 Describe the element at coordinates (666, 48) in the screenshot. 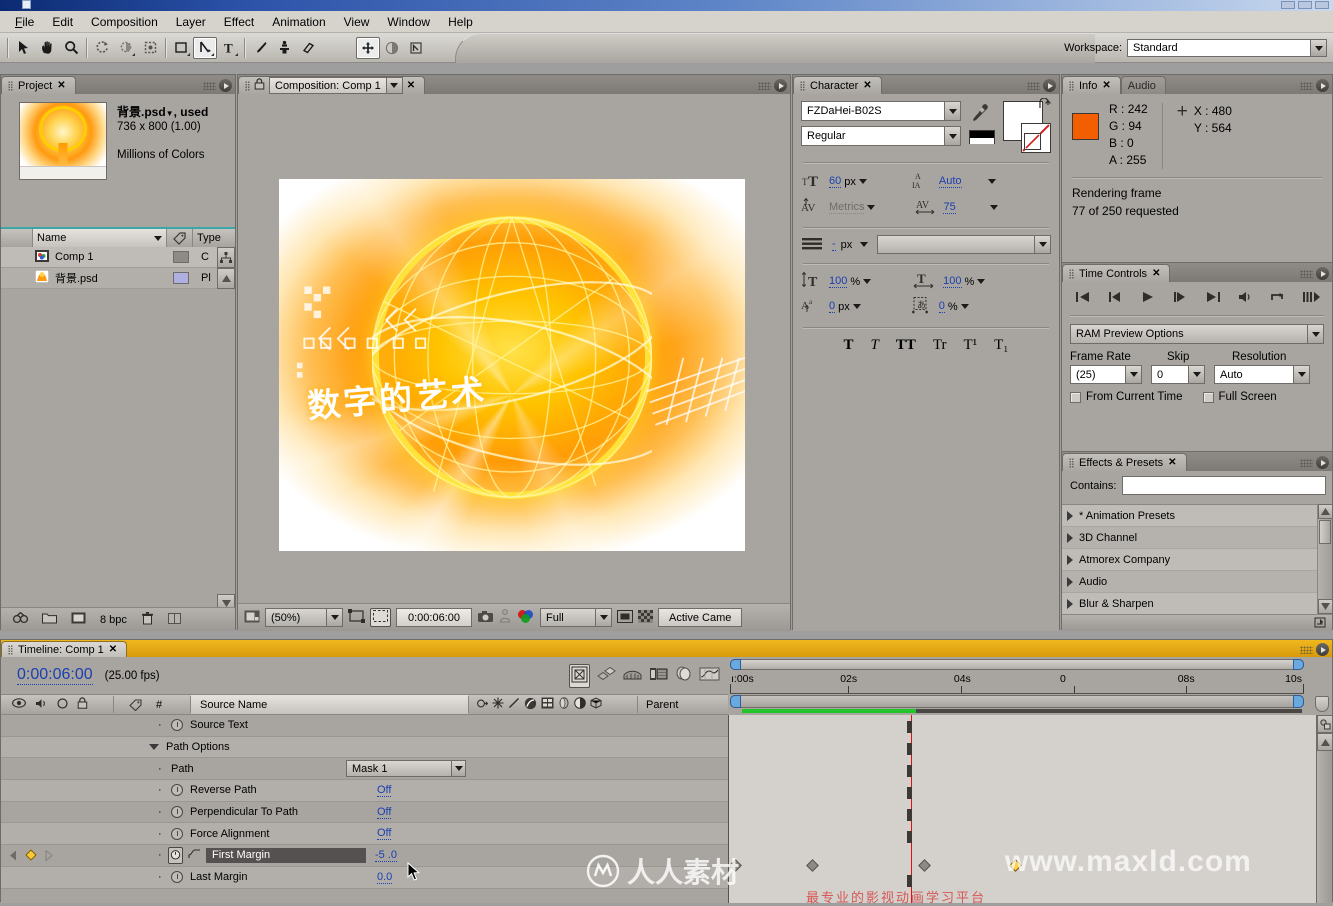

I see `toolbar: T Workspace: Standard` at that location.